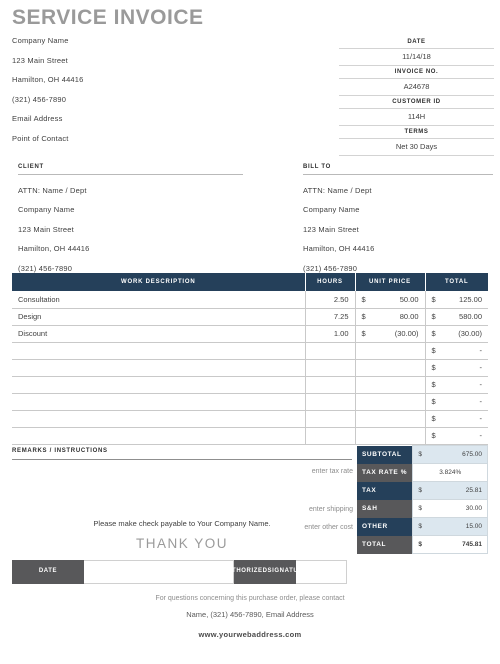 This screenshot has height=664, width=500. Describe the element at coordinates (330, 282) in the screenshot. I see `header-hours: HOURS` at that location.